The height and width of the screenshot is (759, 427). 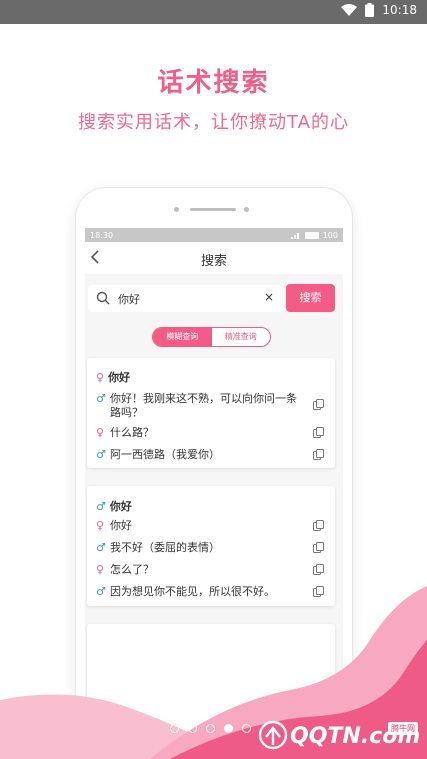 What do you see at coordinates (176, 209) in the screenshot?
I see `sensor-dot` at bounding box center [176, 209].